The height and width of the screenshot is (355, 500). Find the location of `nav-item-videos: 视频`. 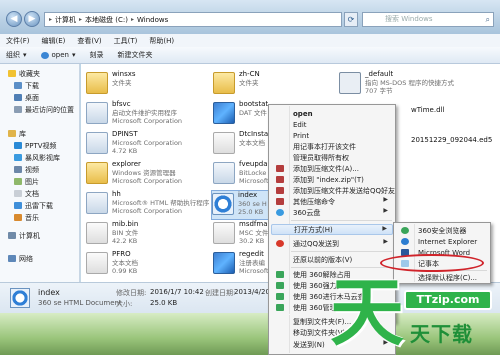

nav-item-videos: 视频 is located at coordinates (26, 169).